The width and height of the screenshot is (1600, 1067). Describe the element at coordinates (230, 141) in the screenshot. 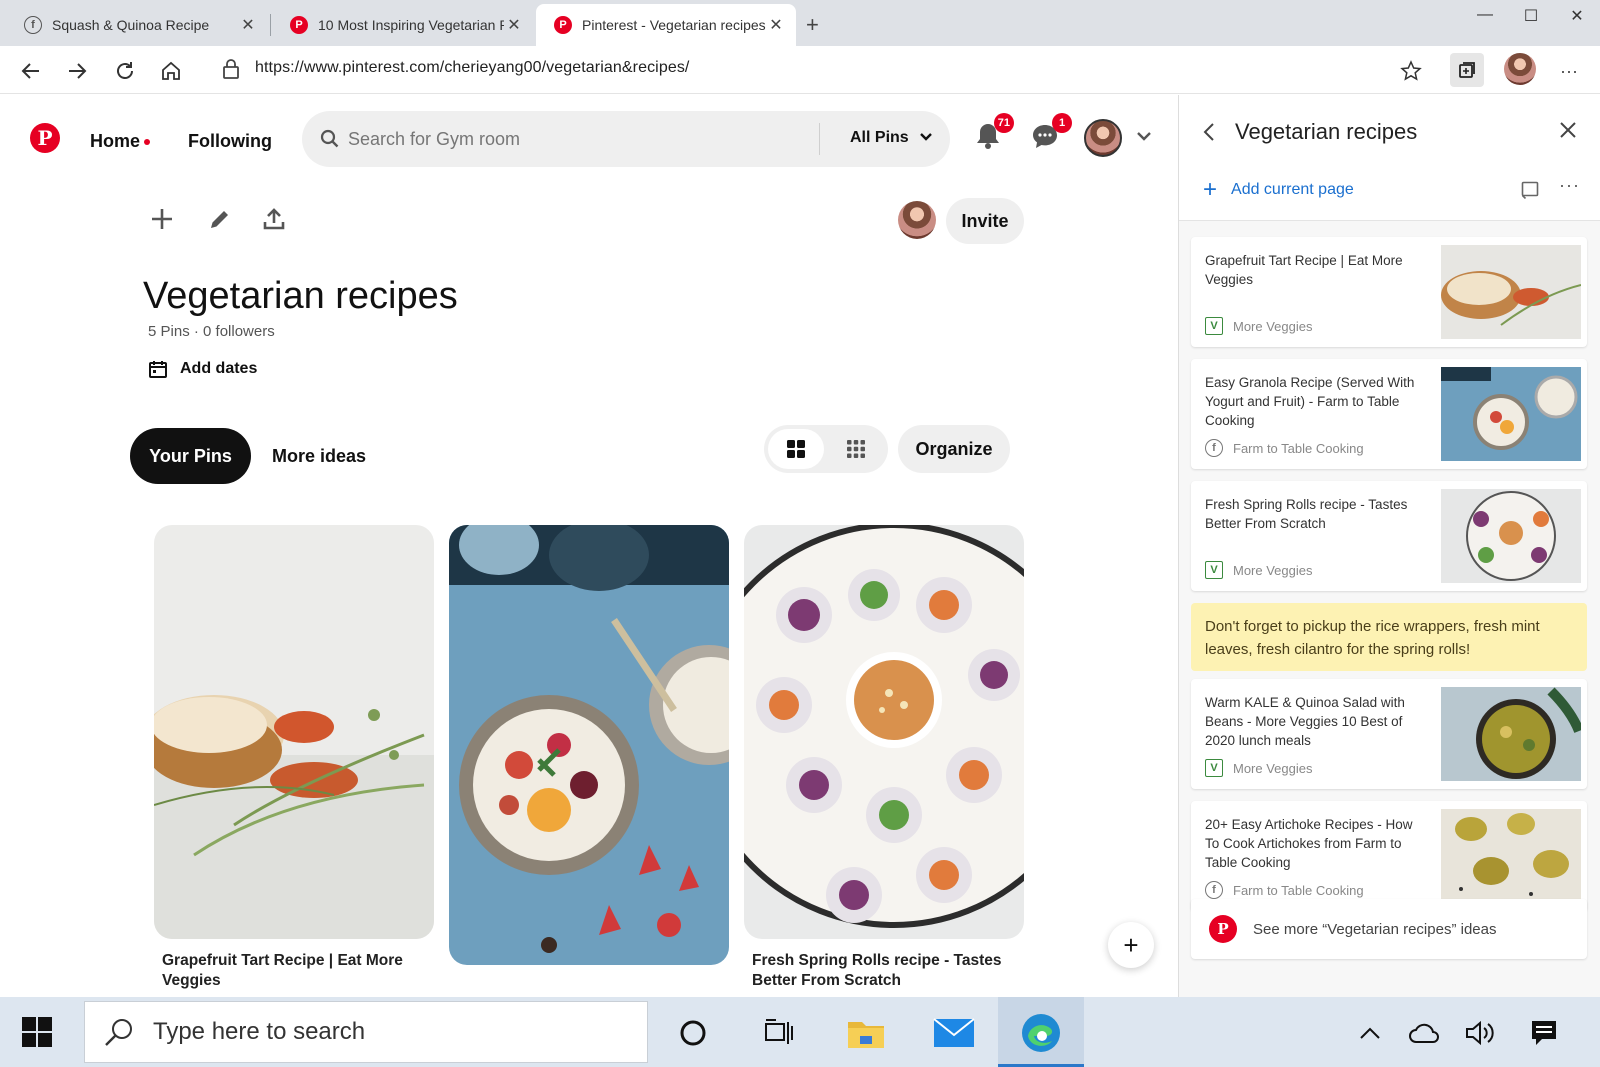

I see `nav-following: Following` at that location.